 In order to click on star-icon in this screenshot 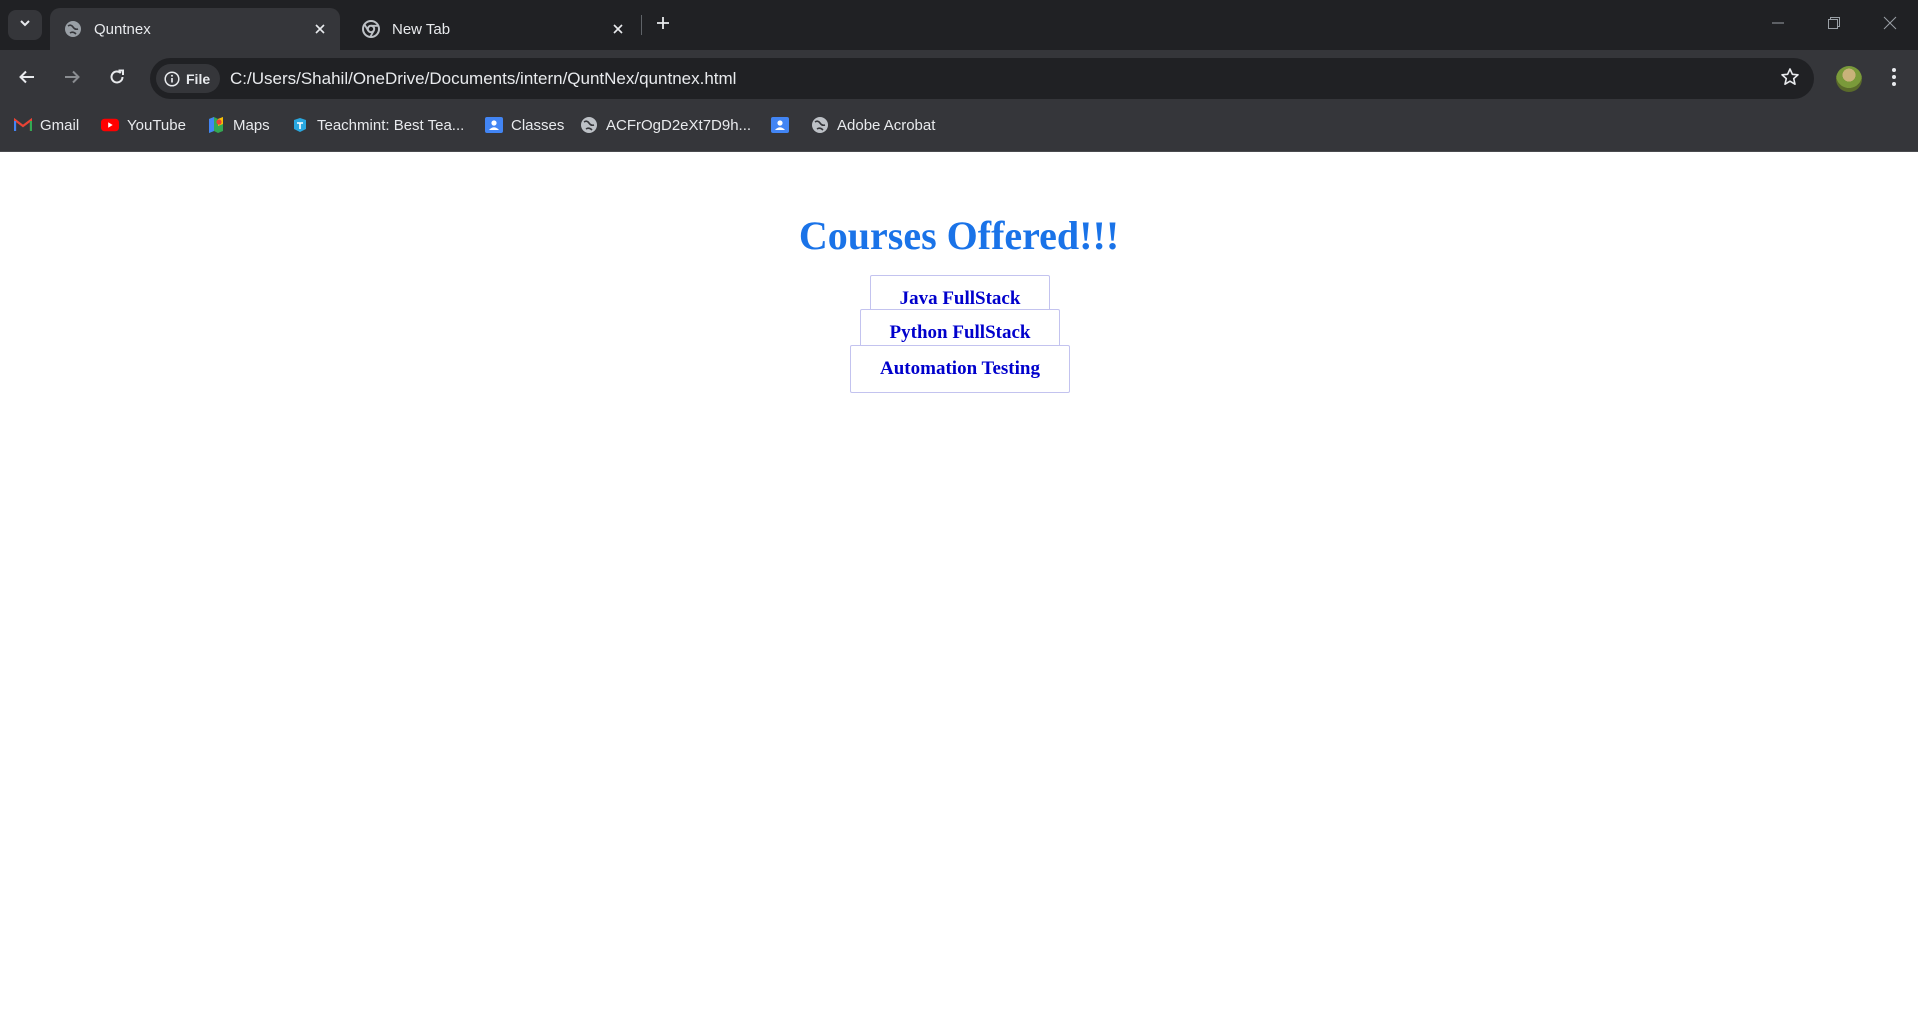, I will do `click(1790, 79)`.